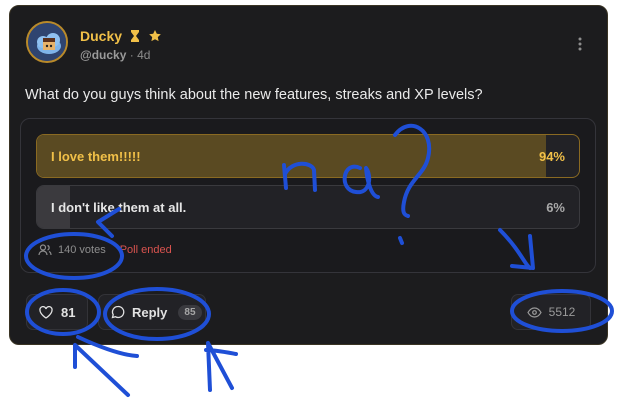  I want to click on comment-icon, so click(118, 312).